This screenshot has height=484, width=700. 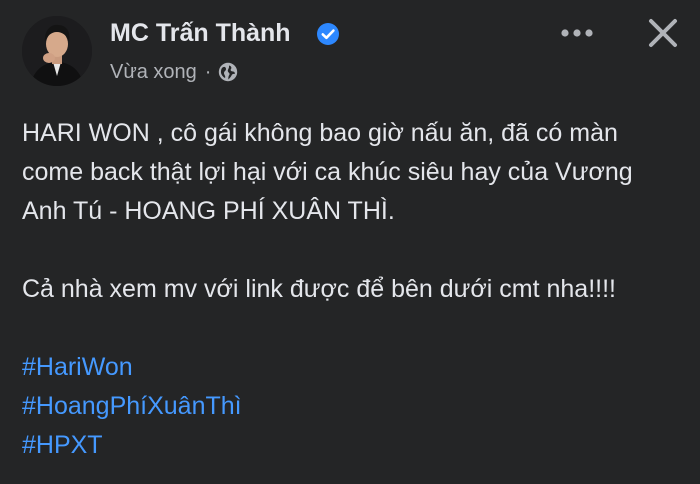 What do you see at coordinates (228, 72) in the screenshot?
I see `globe-icon` at bounding box center [228, 72].